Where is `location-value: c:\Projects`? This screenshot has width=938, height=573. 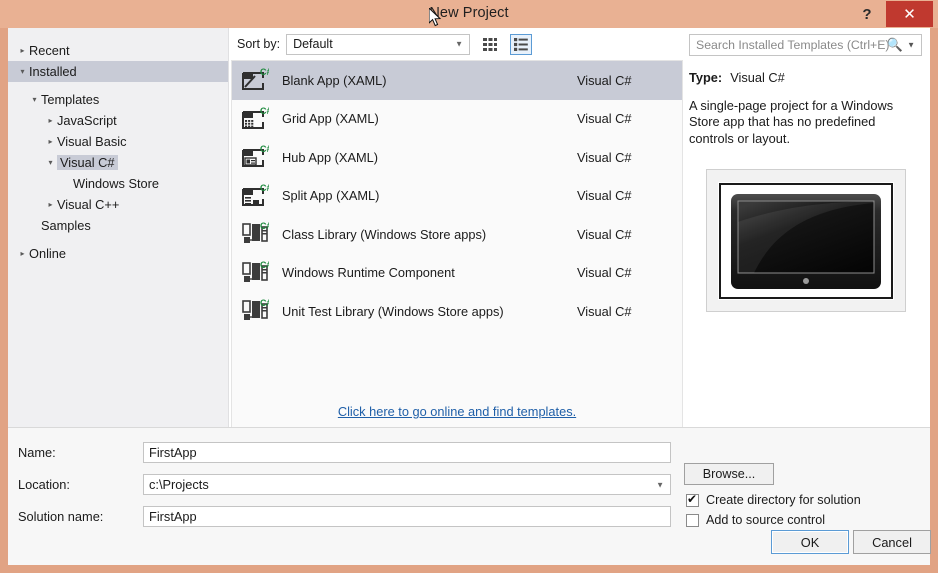 location-value: c:\Projects is located at coordinates (179, 484).